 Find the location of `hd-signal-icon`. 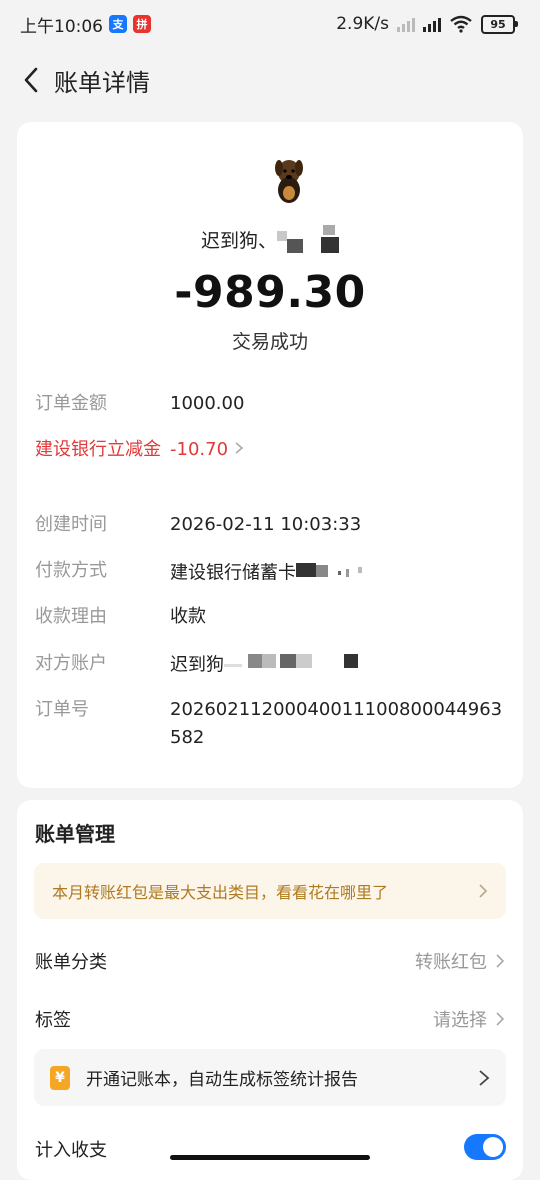

hd-signal-icon is located at coordinates (432, 24).